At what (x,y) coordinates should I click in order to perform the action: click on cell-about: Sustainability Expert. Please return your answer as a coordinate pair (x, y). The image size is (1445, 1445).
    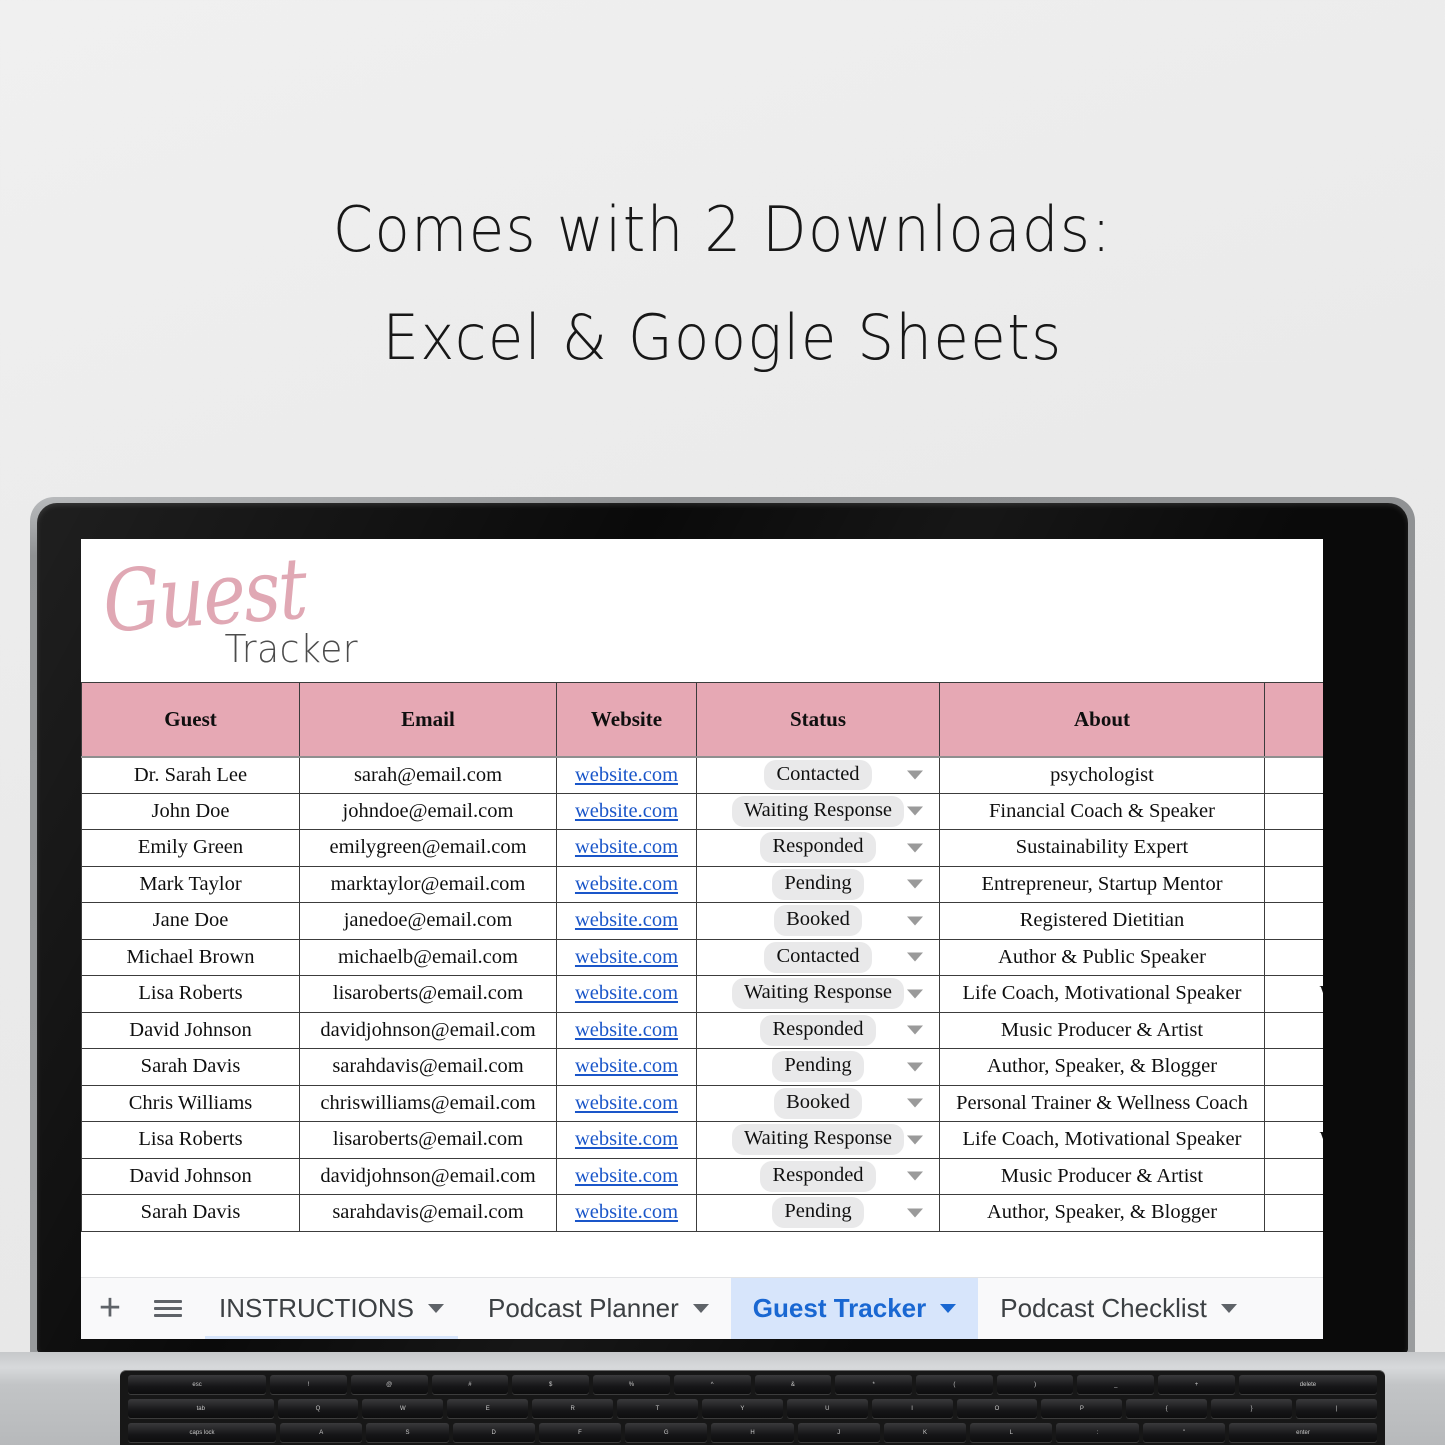
    Looking at the image, I should click on (1102, 848).